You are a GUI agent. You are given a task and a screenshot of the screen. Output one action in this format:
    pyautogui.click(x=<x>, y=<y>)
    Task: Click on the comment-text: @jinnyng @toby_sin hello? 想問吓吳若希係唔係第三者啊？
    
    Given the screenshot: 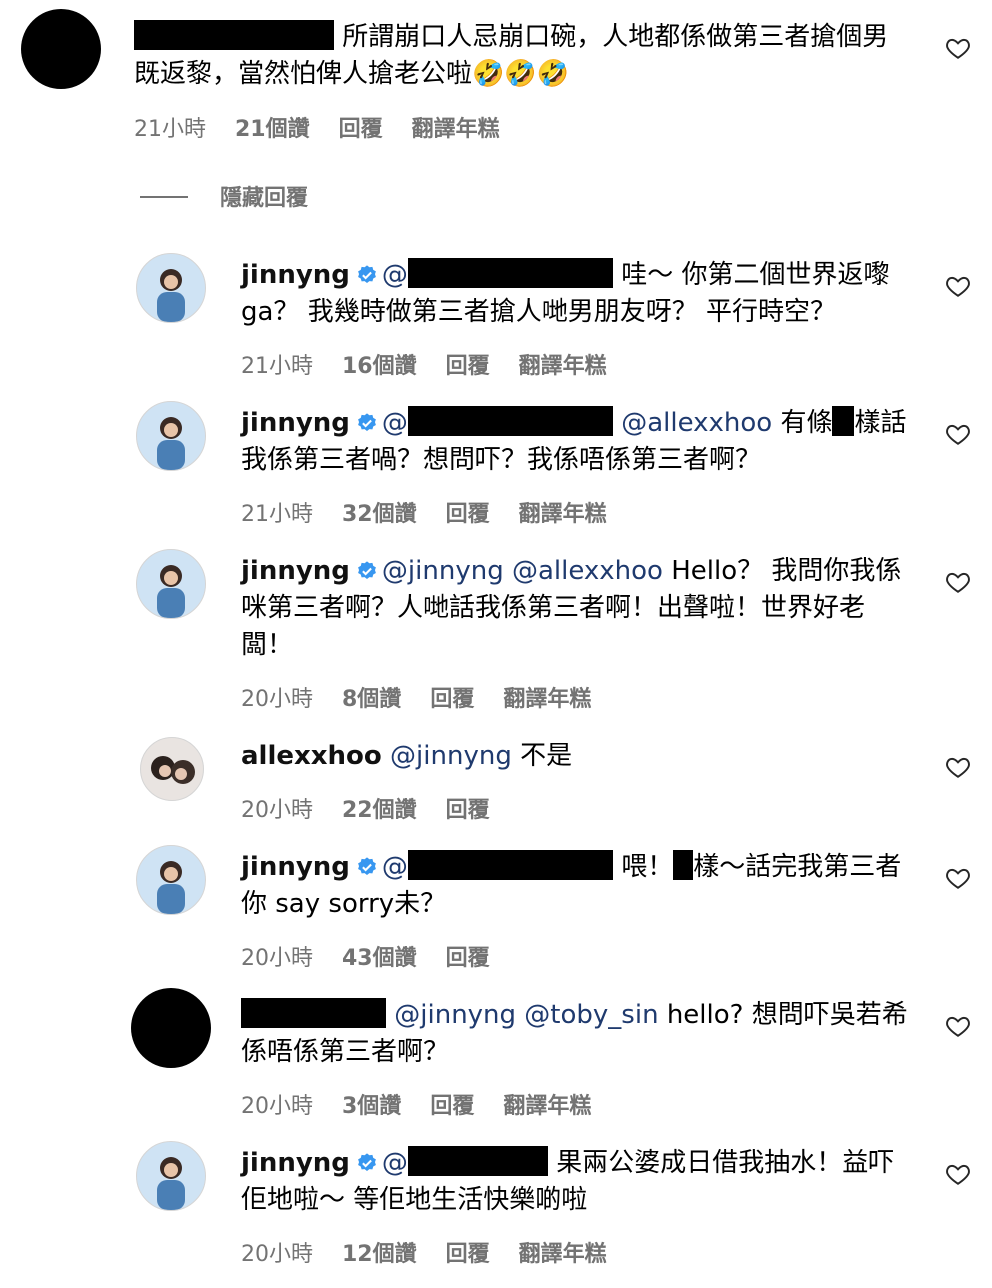 What is the action you would take?
    pyautogui.click(x=574, y=1032)
    